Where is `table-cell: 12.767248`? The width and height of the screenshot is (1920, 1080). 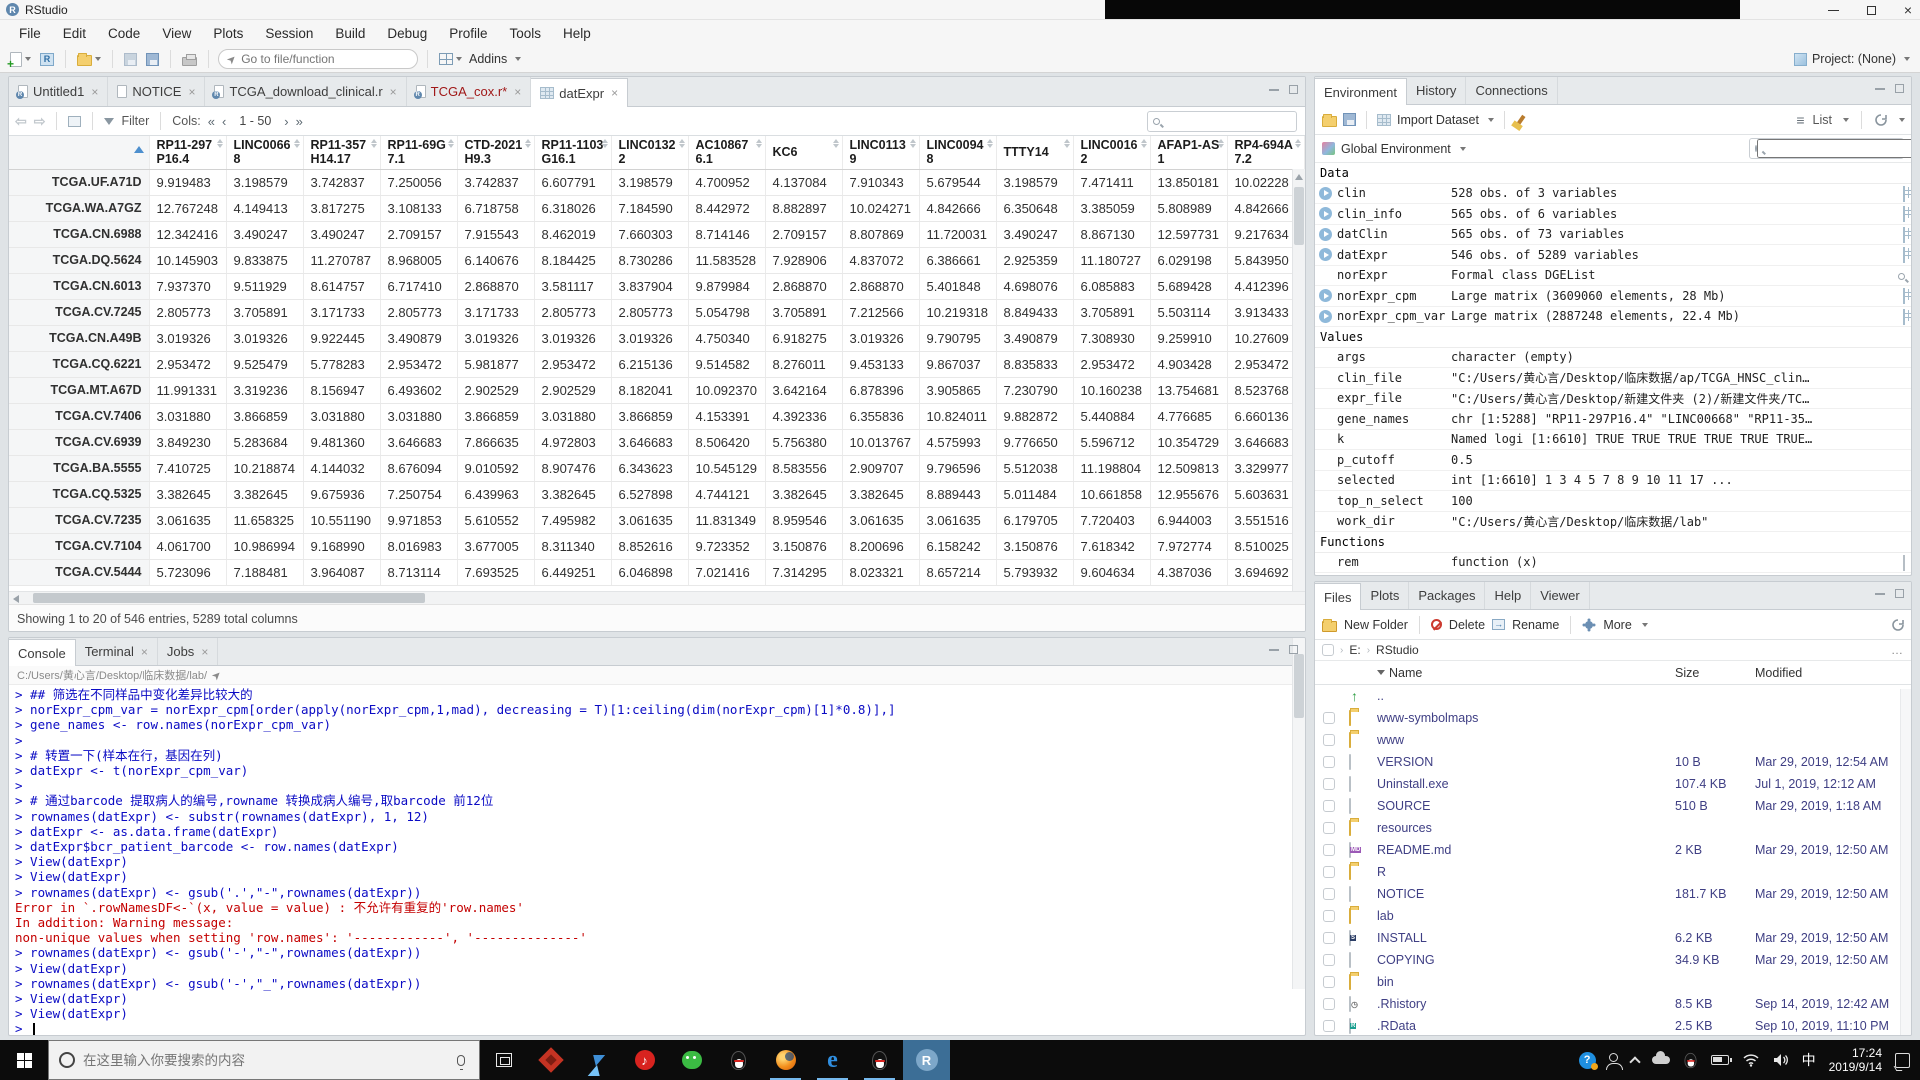 table-cell: 12.767248 is located at coordinates (188, 208).